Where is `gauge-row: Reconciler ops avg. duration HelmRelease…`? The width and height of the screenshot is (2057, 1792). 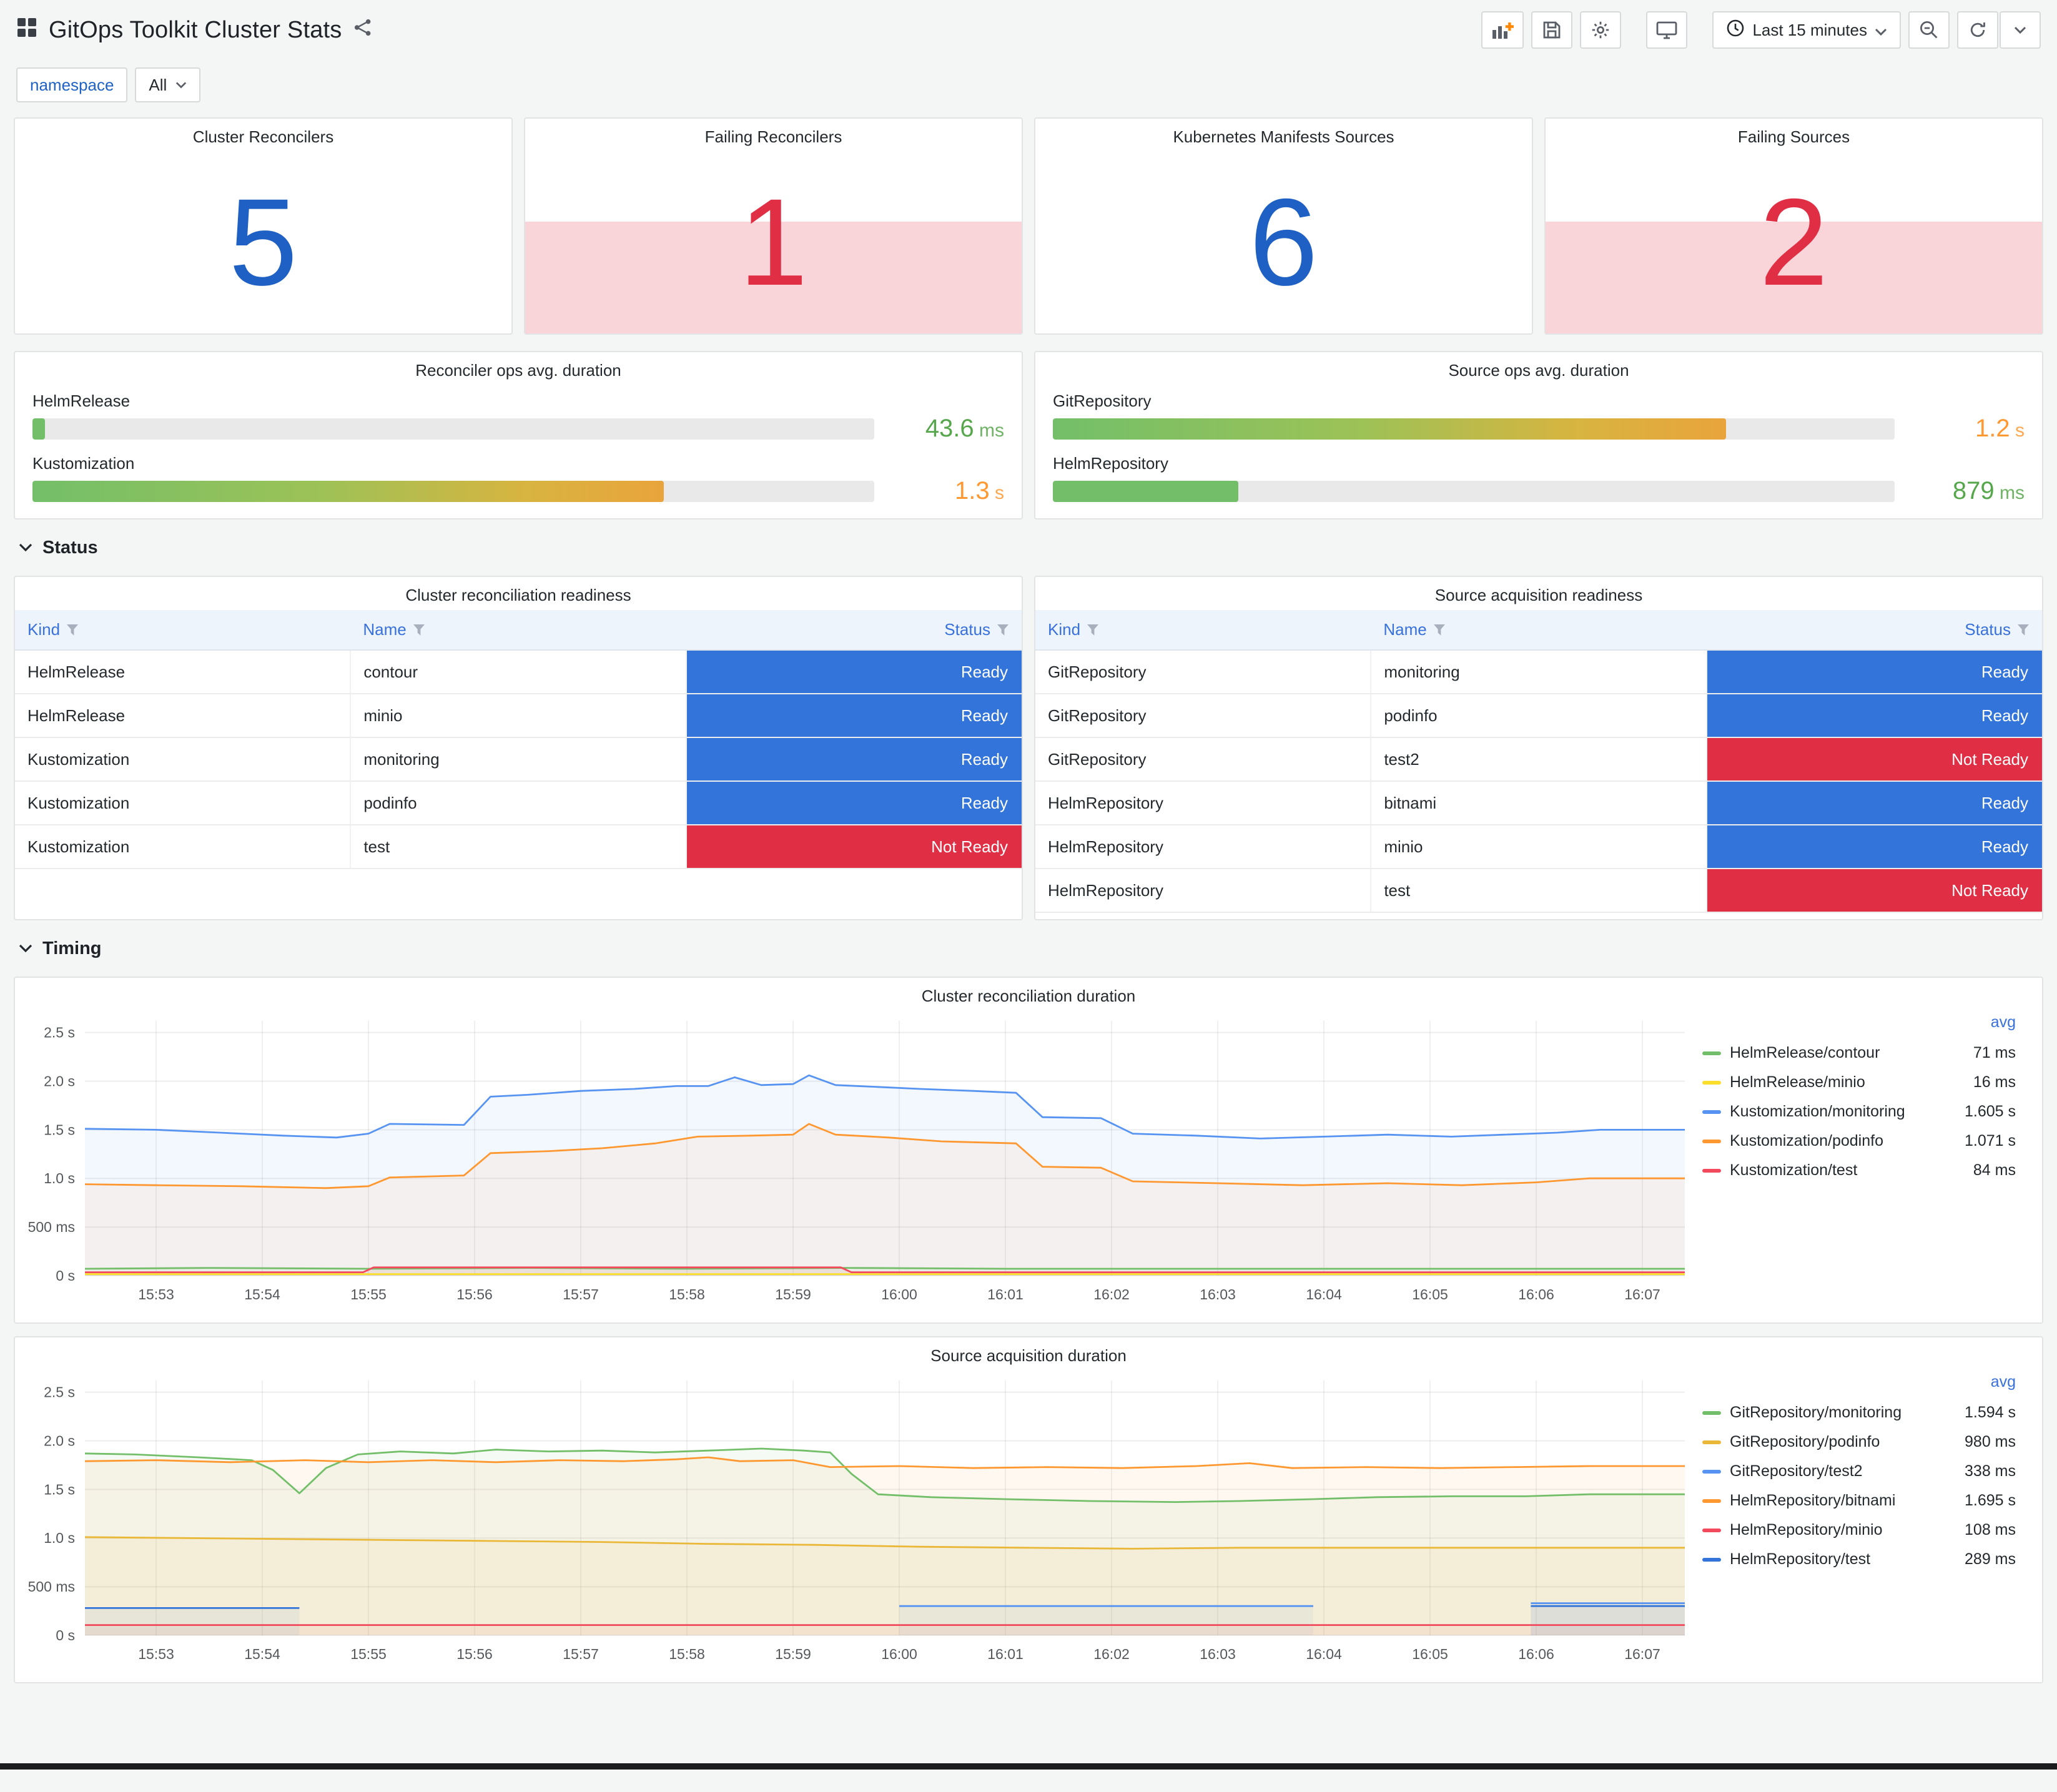 gauge-row: Reconciler ops avg. duration HelmRelease… is located at coordinates (1028, 435).